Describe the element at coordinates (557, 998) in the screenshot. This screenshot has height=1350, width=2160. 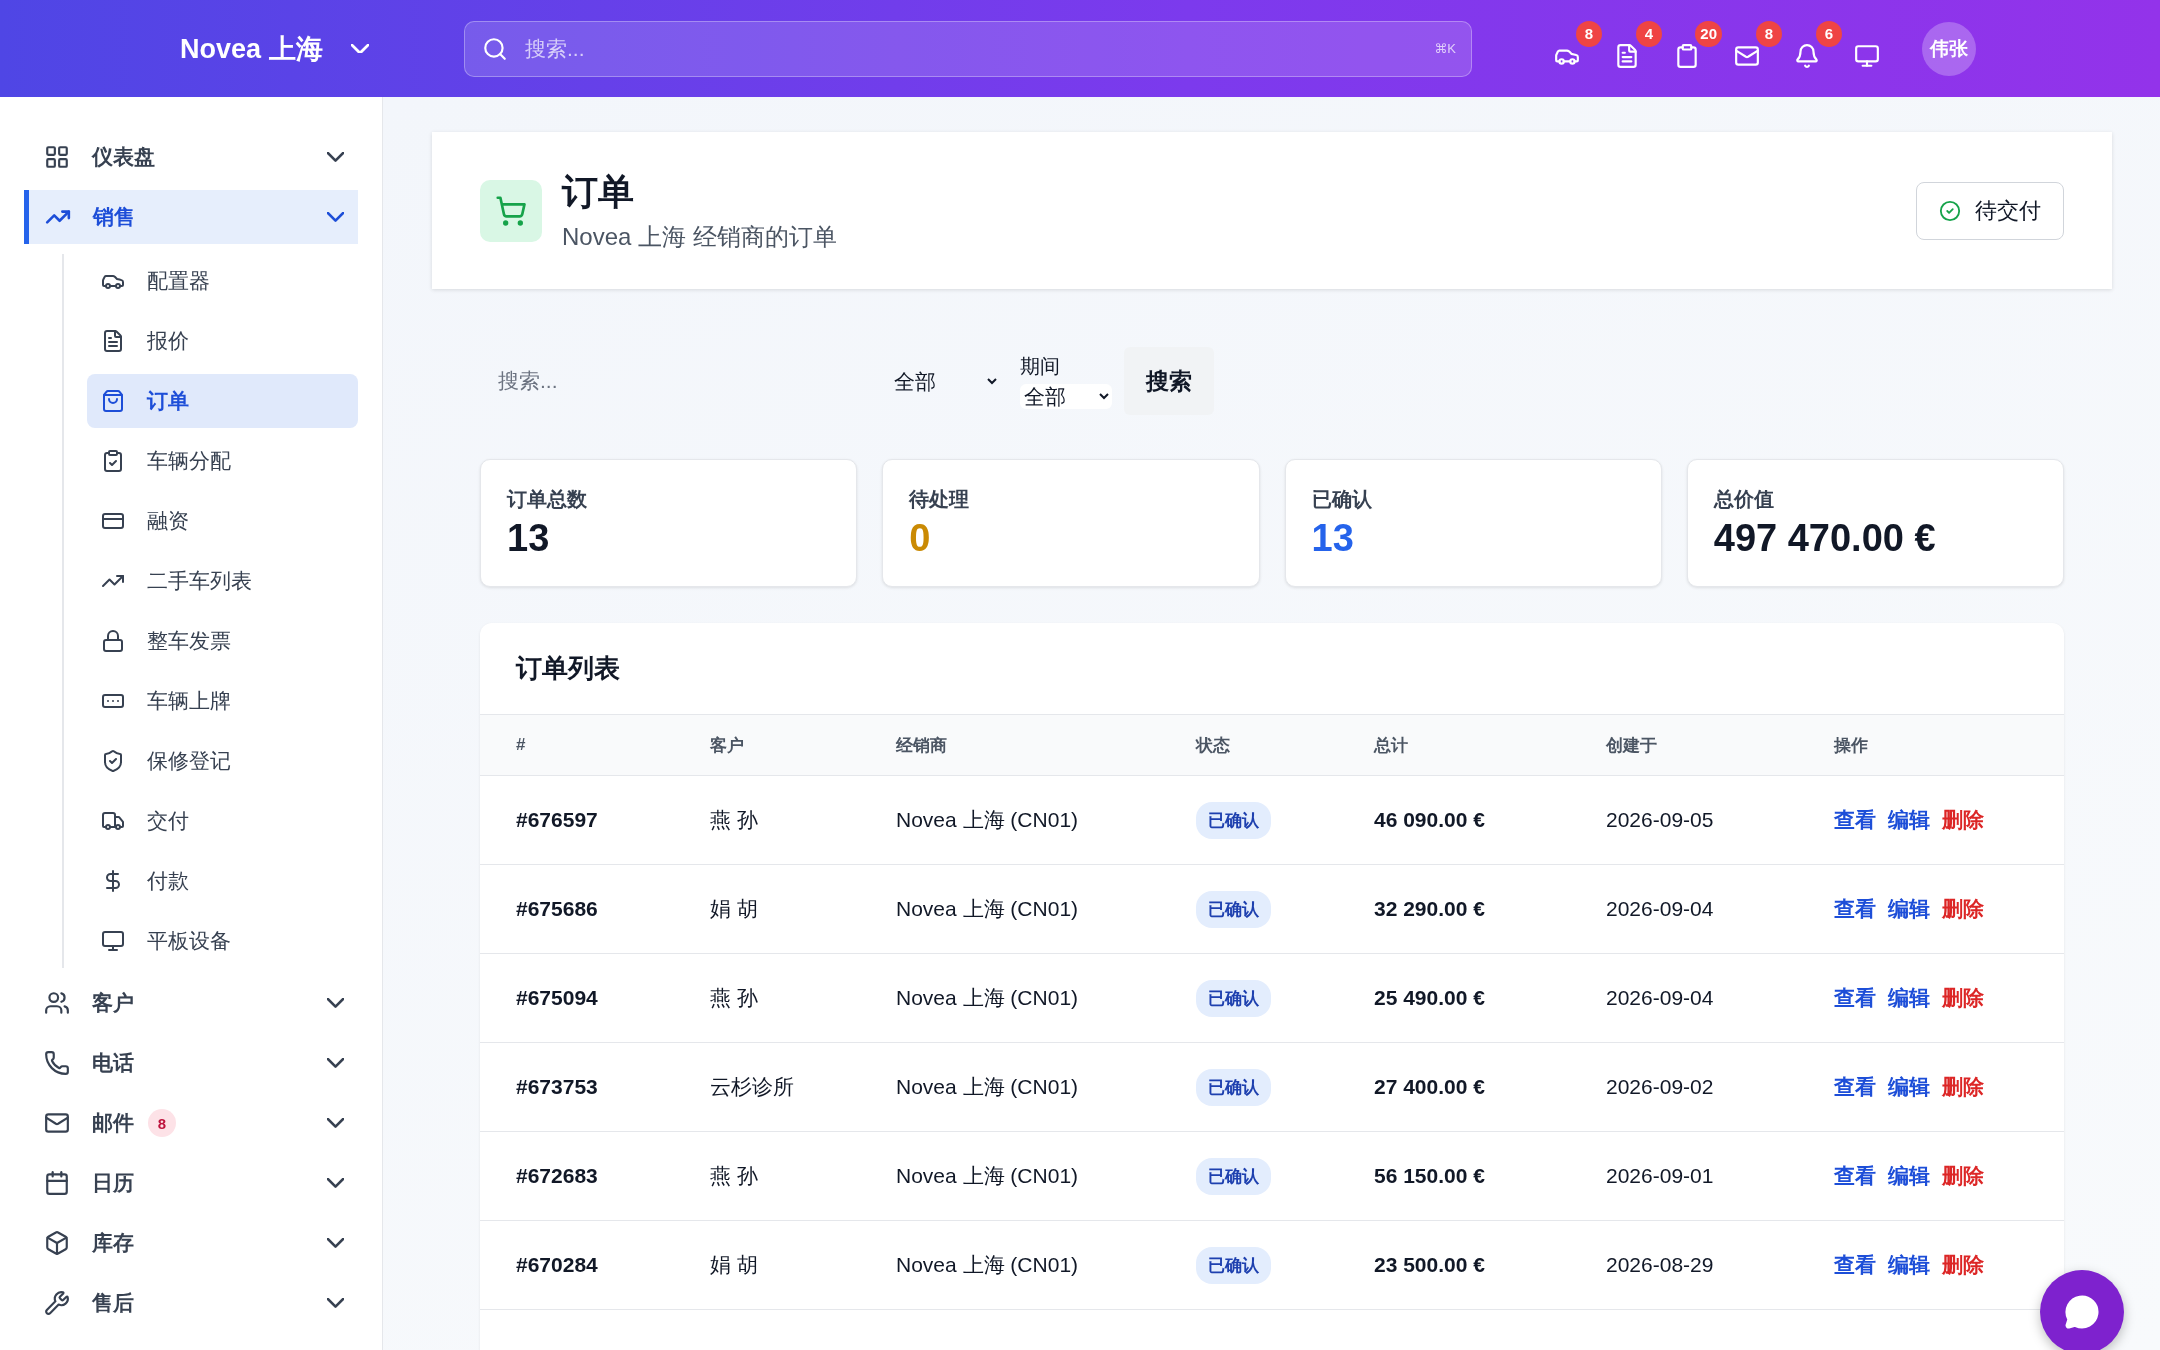
I see `table-cell-text: #675094` at that location.